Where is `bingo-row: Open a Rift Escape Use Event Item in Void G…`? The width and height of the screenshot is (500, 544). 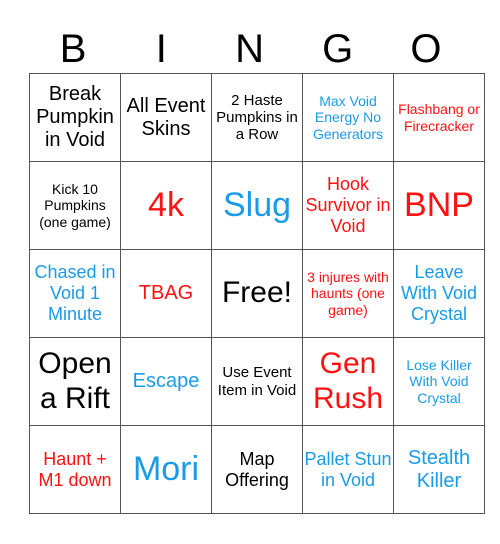 bingo-row: Open a Rift Escape Use Event Item in Void G… is located at coordinates (257, 381).